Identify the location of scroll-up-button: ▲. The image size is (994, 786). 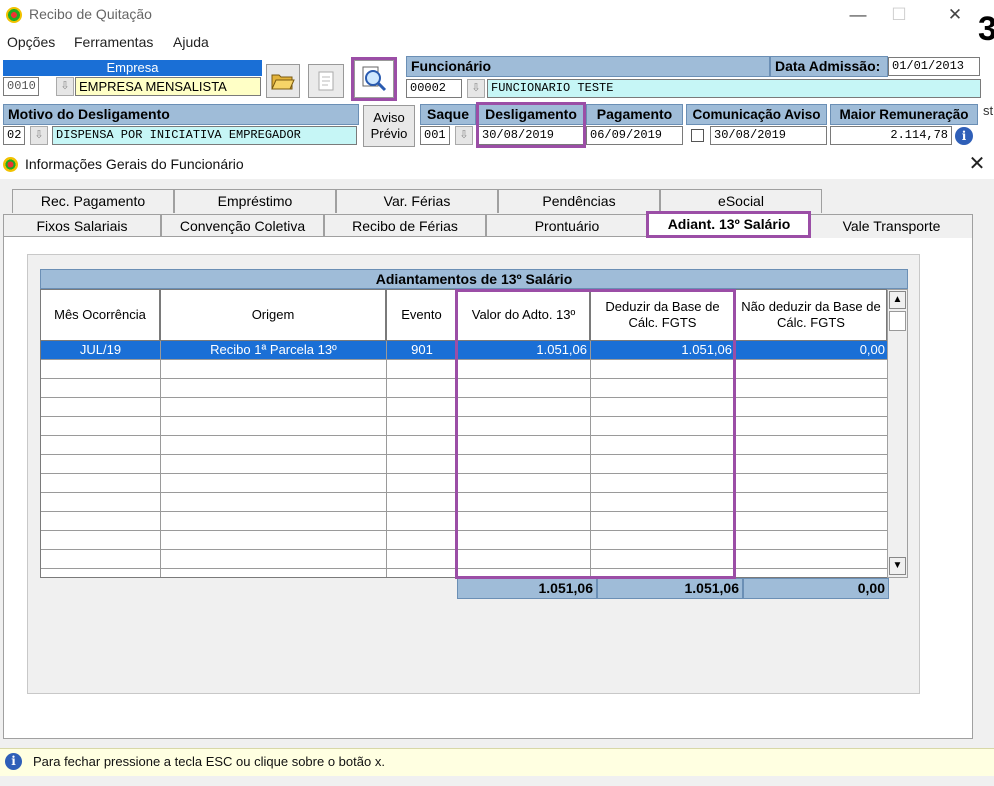
(897, 300).